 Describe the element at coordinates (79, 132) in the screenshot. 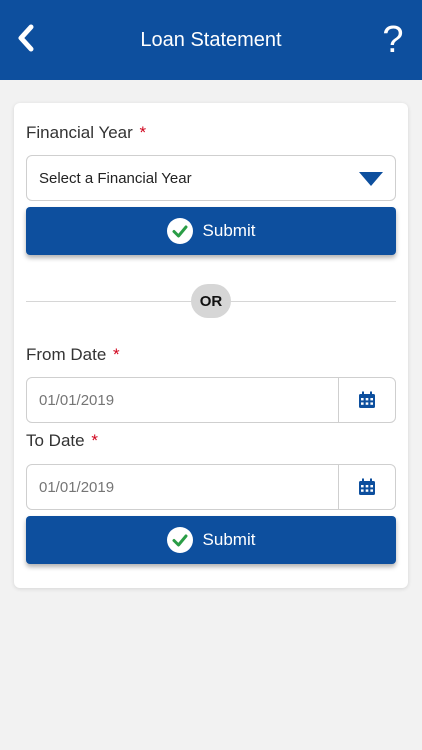

I see `financial-year-label-text: Financial Year` at that location.